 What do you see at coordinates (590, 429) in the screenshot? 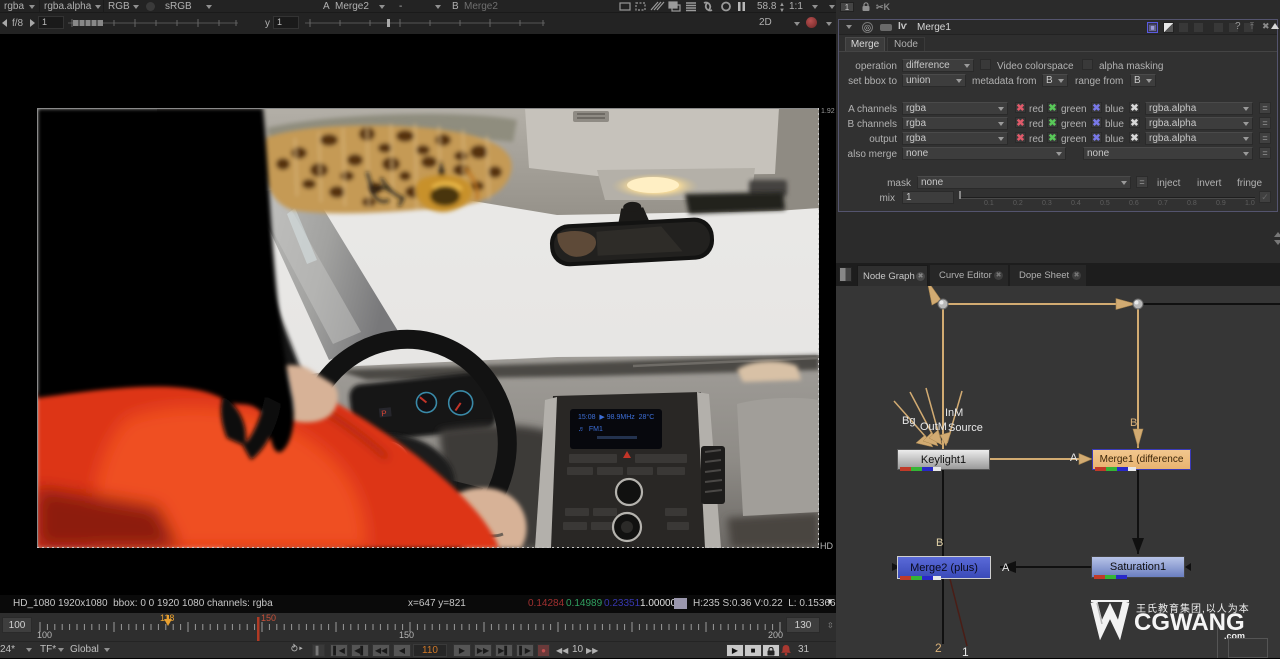
I see `svg-text: ♬ FM1` at bounding box center [590, 429].